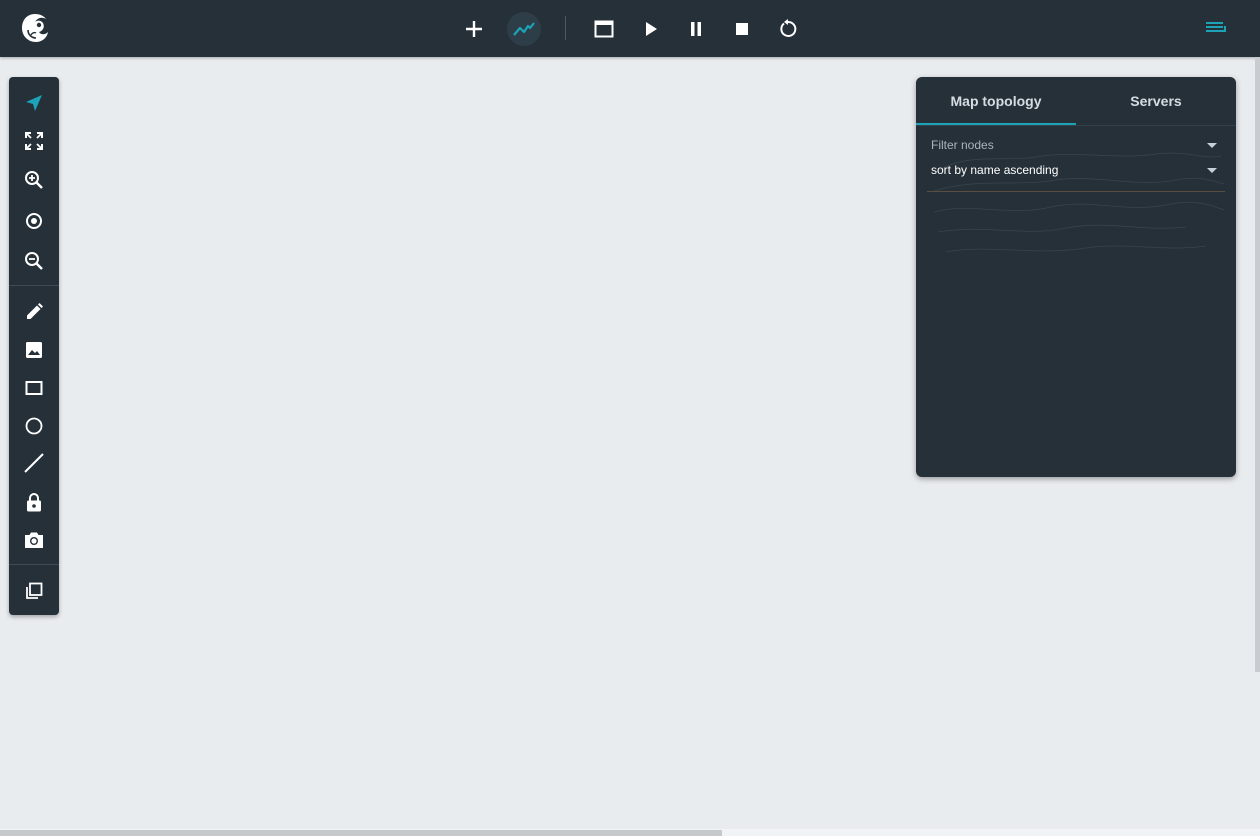 The height and width of the screenshot is (836, 1260). I want to click on screenshot-button, so click(34, 540).